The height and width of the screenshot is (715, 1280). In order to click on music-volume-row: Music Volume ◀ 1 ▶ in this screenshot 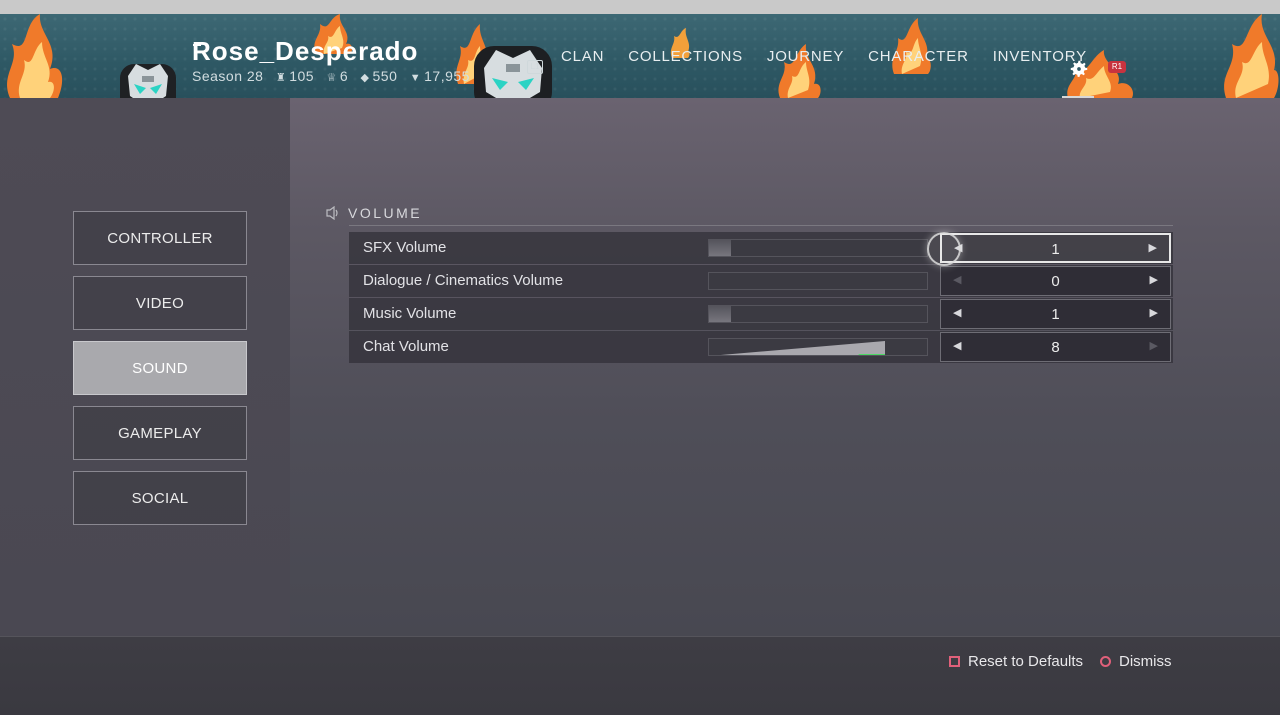, I will do `click(761, 314)`.